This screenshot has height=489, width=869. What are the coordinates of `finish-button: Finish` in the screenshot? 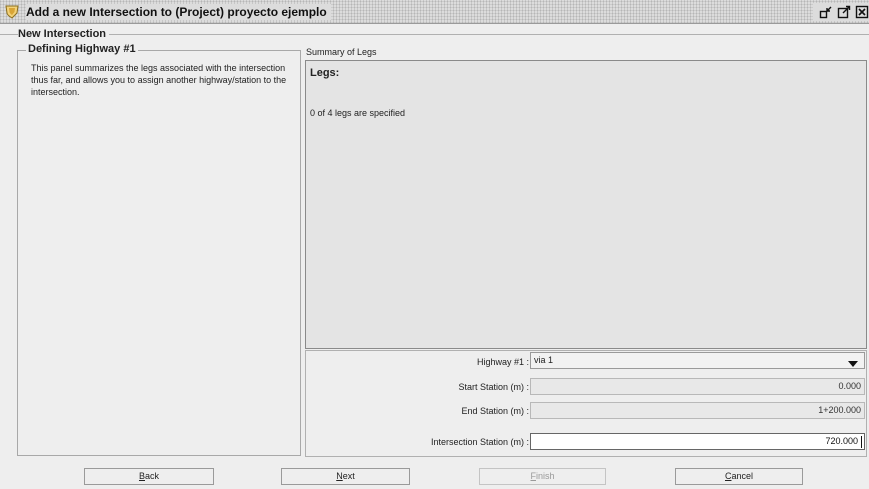 It's located at (542, 476).